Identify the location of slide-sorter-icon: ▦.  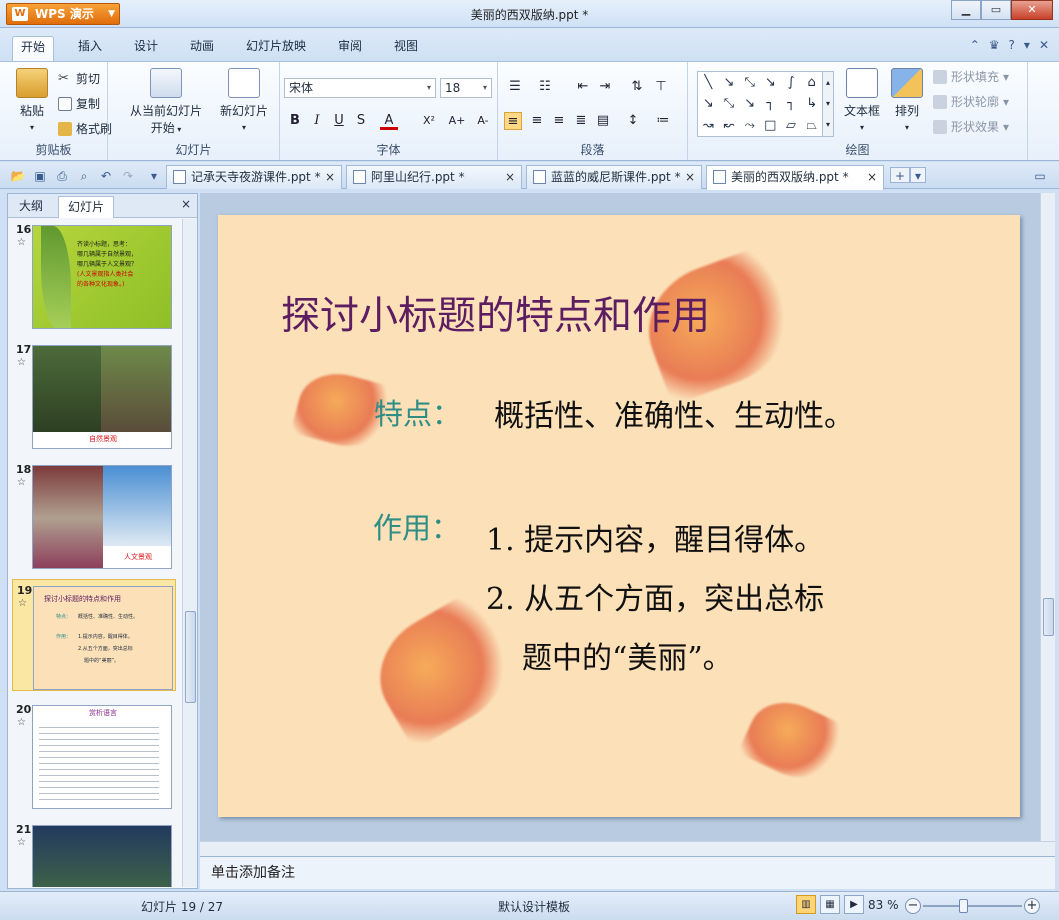
(830, 904).